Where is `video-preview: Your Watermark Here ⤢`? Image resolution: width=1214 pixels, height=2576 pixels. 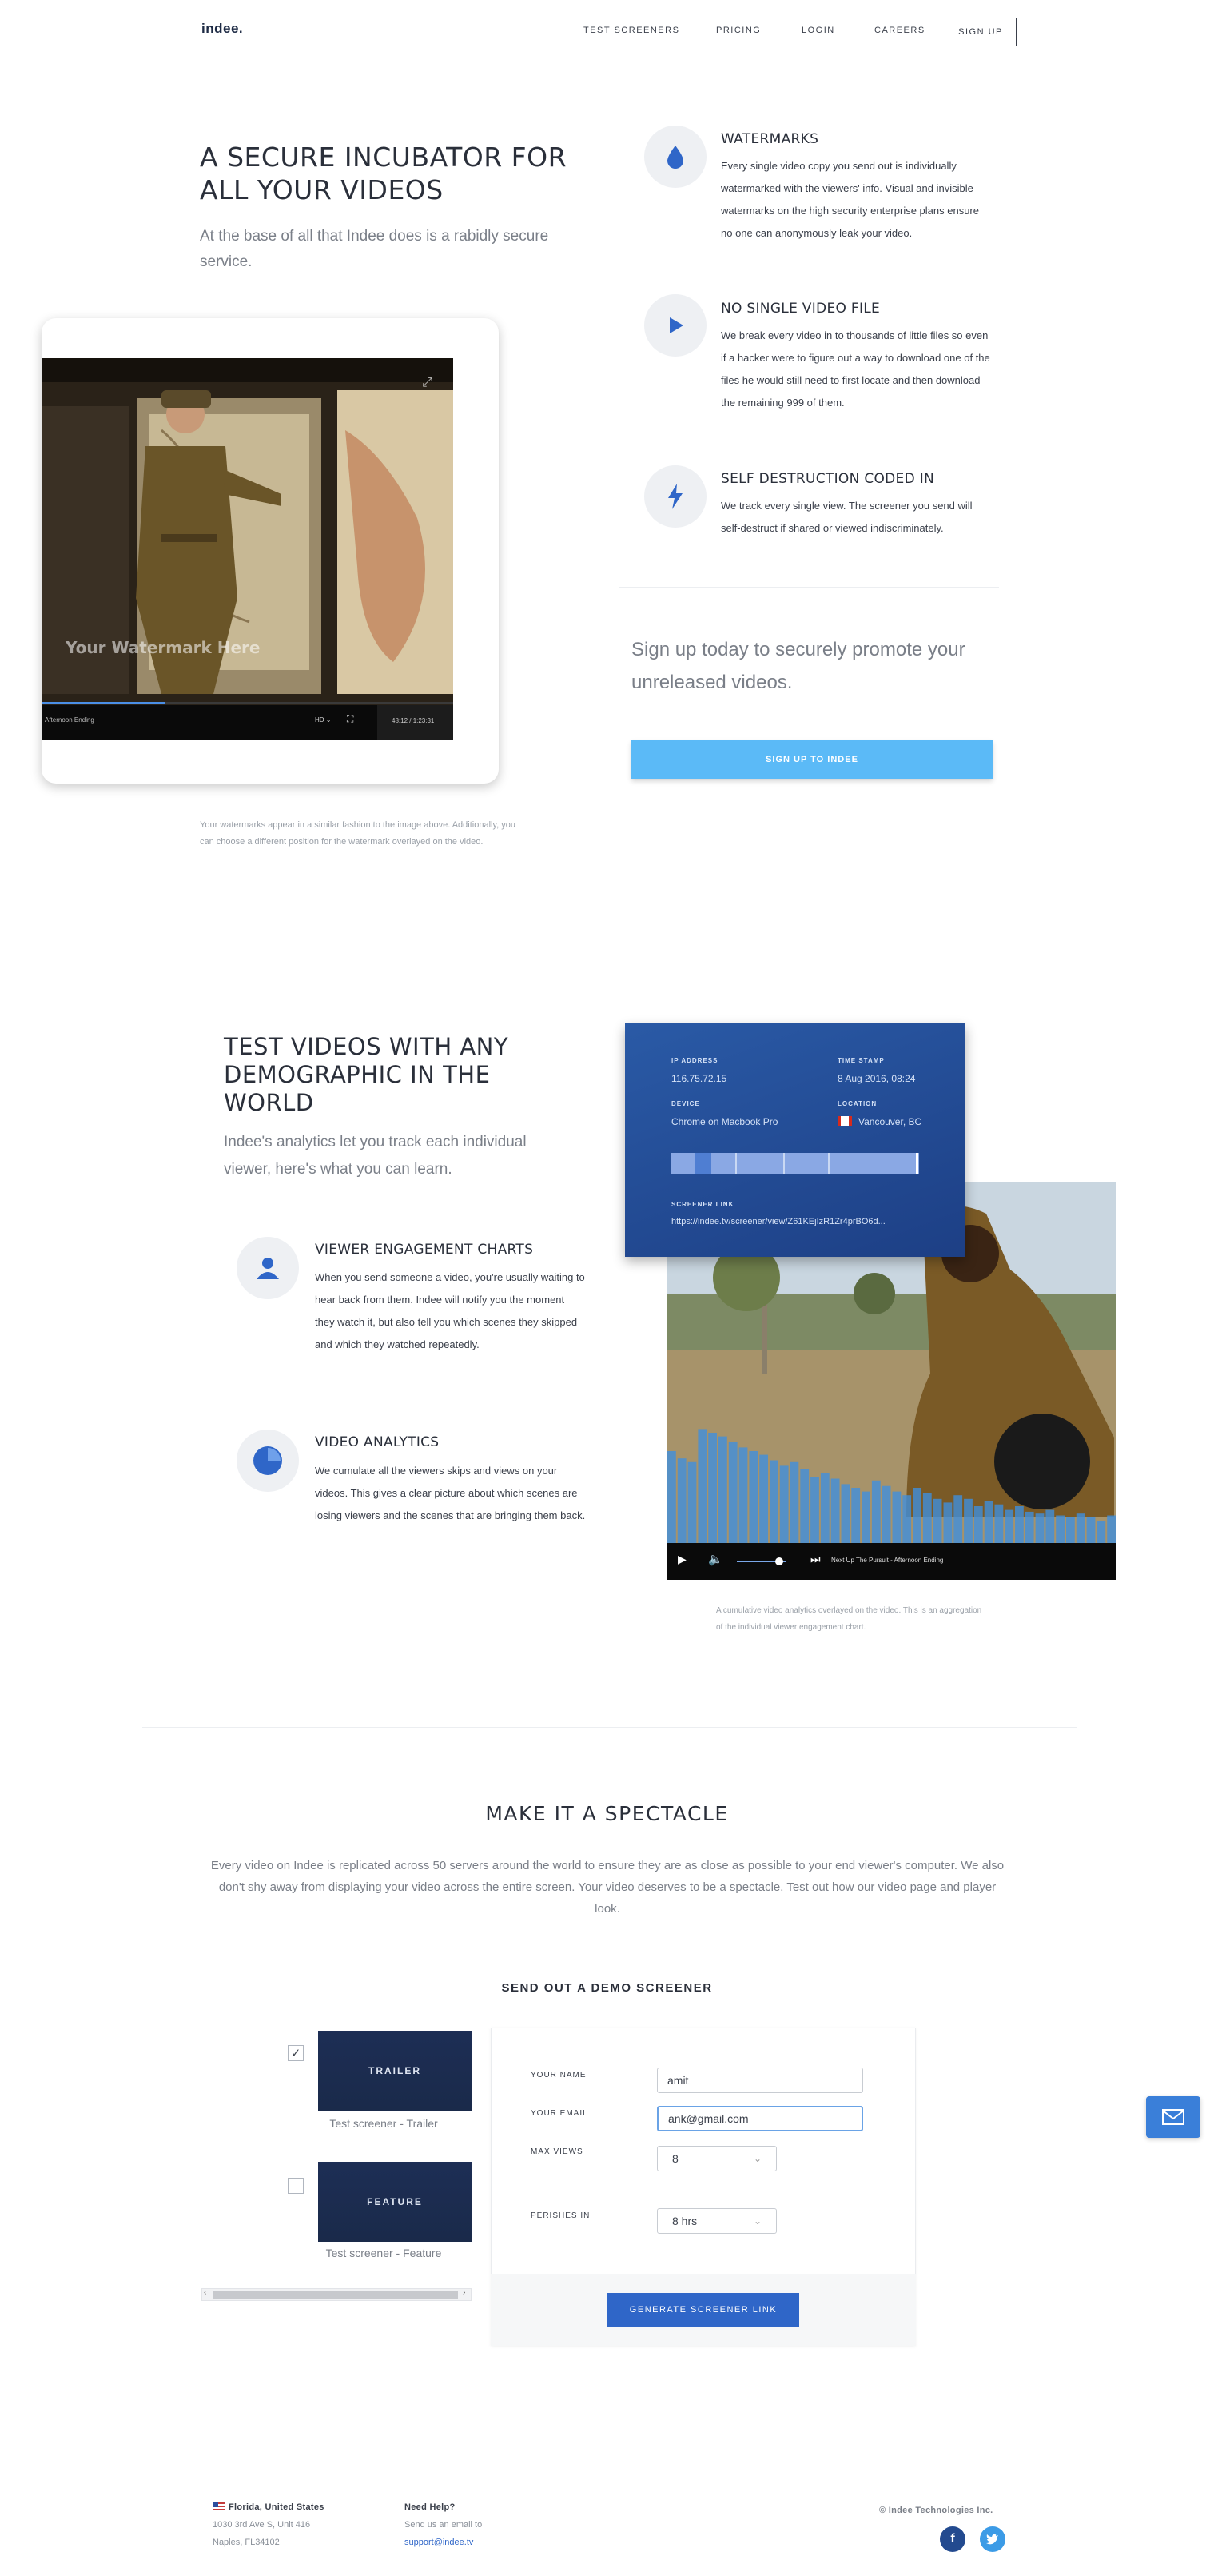
video-preview: Your Watermark Here ⤢ is located at coordinates (247, 549).